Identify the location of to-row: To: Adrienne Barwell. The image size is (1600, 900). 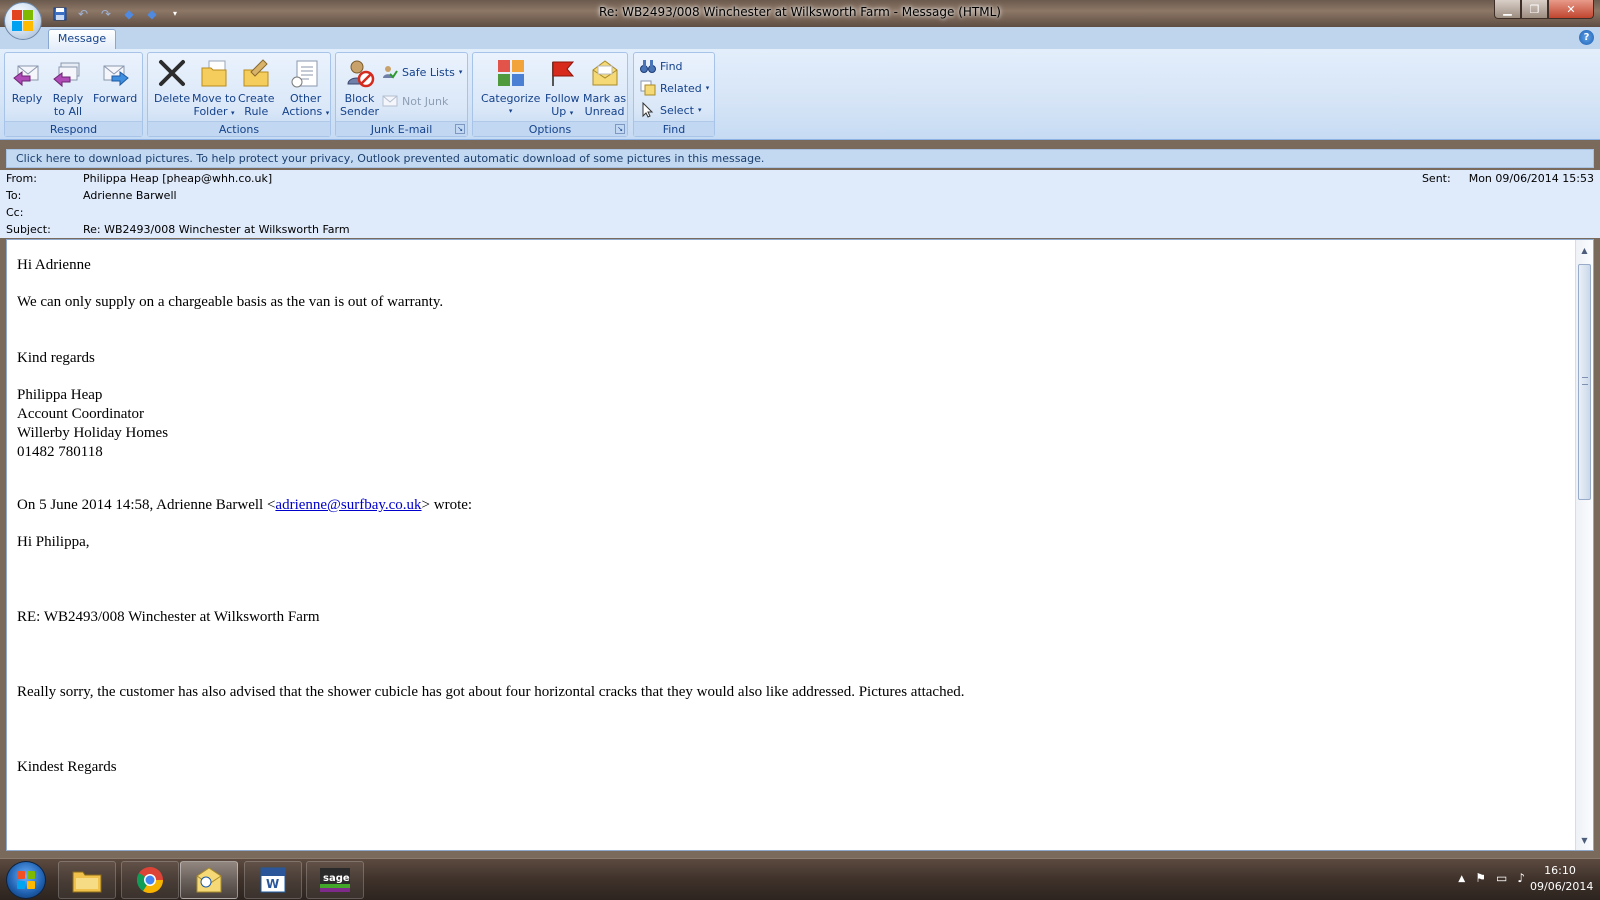
(91, 195).